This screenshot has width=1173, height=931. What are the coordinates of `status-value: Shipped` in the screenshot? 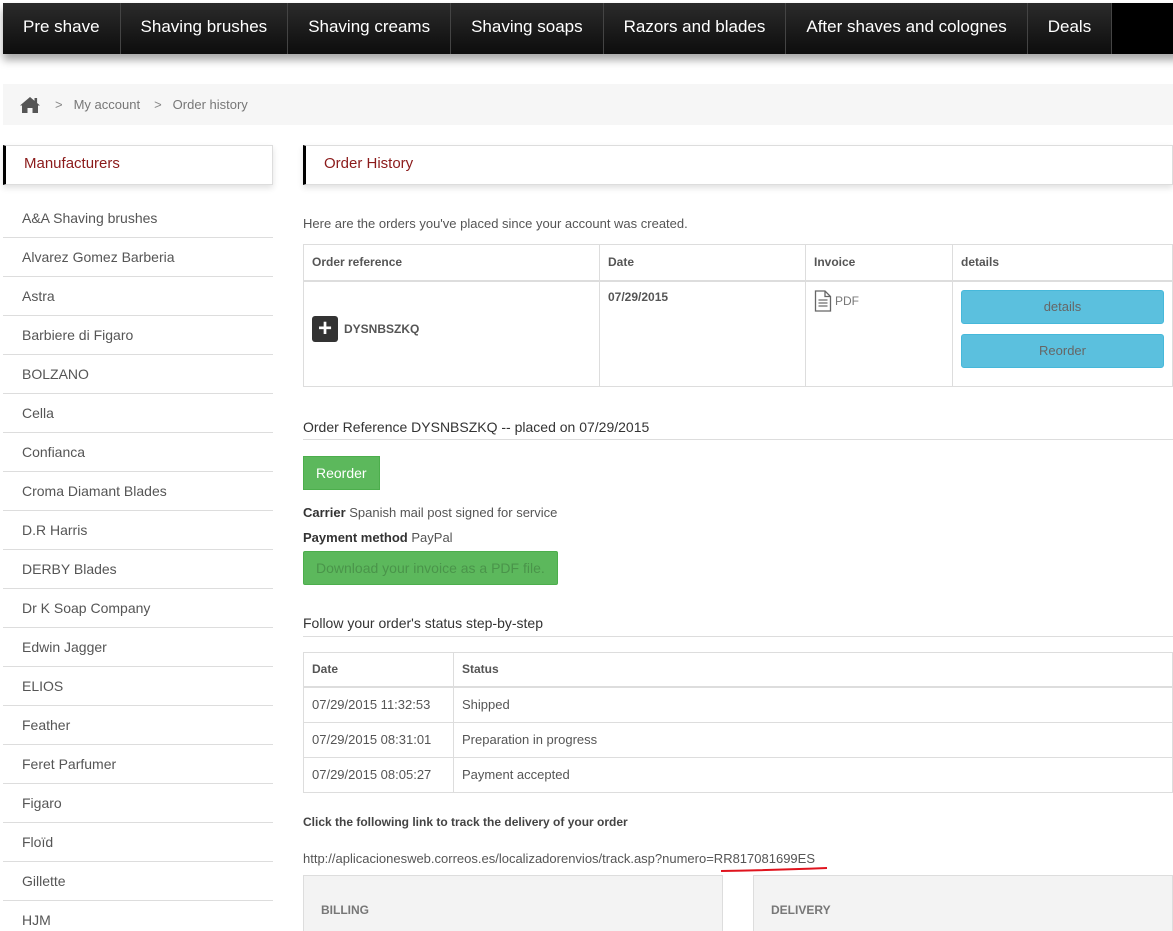 It's located at (813, 704).